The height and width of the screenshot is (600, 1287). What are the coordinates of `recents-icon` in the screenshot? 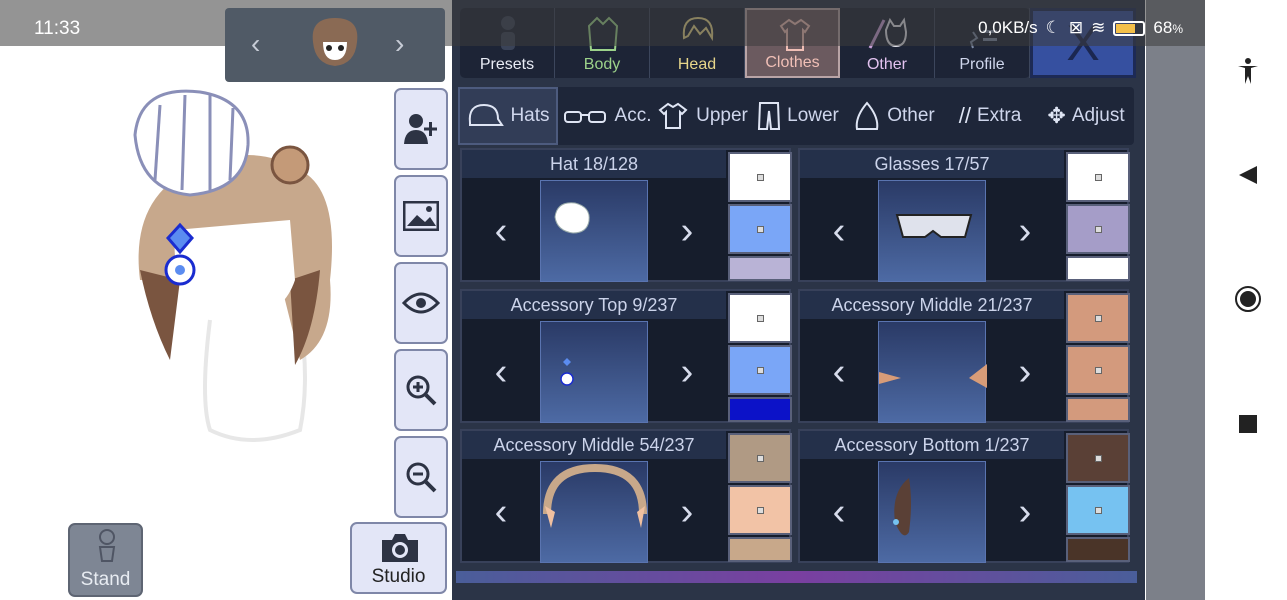 It's located at (1248, 424).